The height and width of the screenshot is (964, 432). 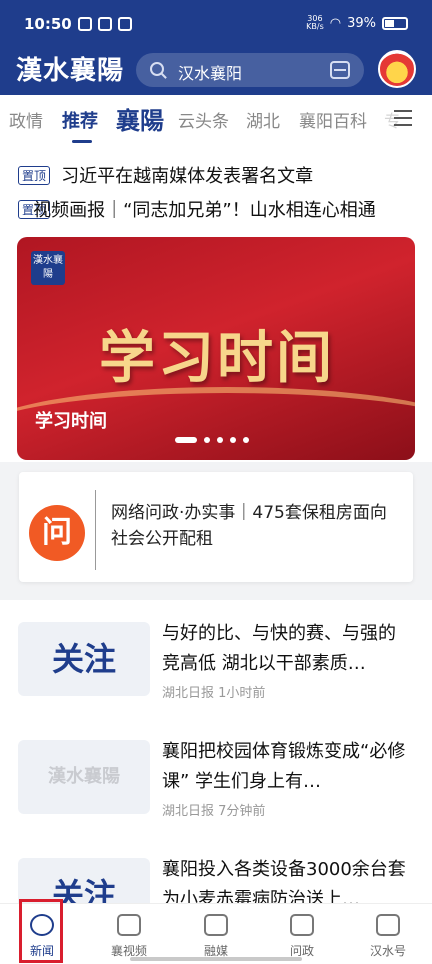 I want to click on news-item: 关注 与好的比、与快的赛、与强的竞高低 湖北以干部素质… 湖北日报 1小时前, so click(x=216, y=672).